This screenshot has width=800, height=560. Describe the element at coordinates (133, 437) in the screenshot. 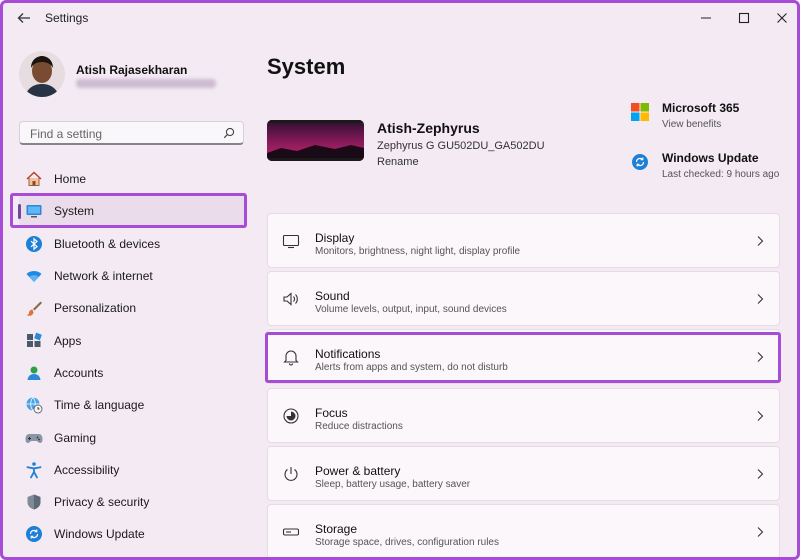

I see `sidebar-item-gaming: Gaming` at that location.